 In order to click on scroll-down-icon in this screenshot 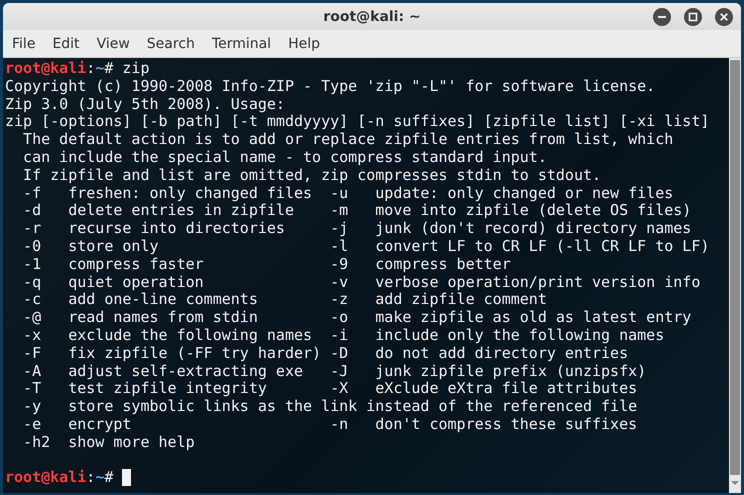, I will do `click(735, 483)`.